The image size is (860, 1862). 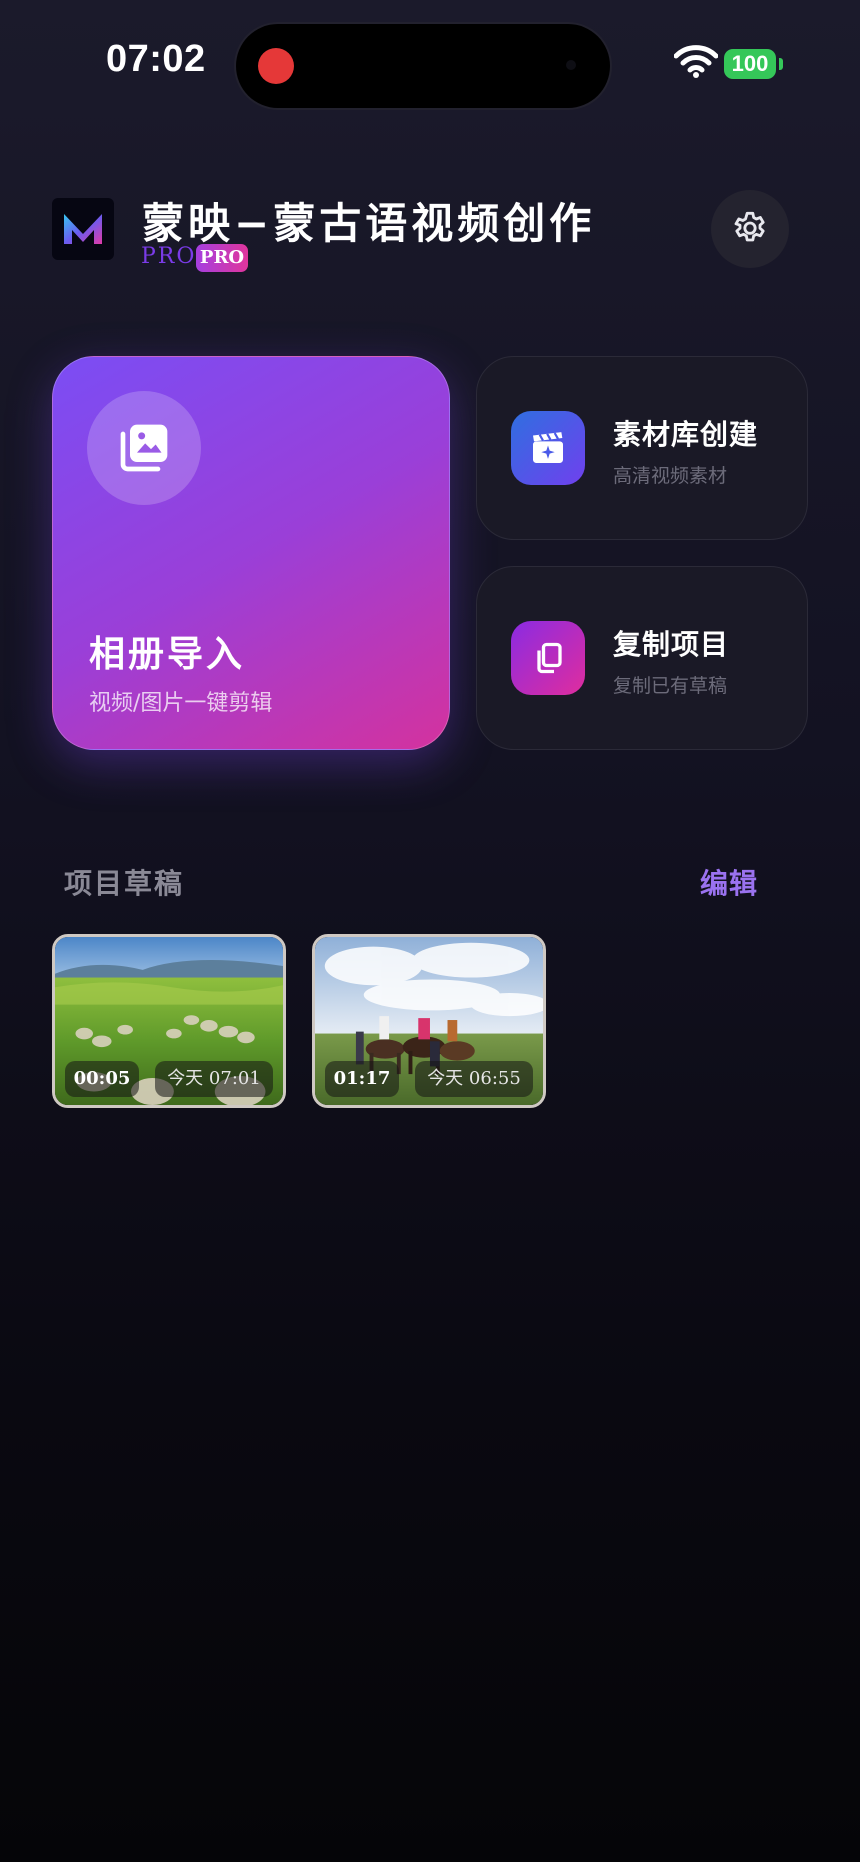 I want to click on app-title: 蒙映−蒙古语视频创作, so click(x=369, y=223).